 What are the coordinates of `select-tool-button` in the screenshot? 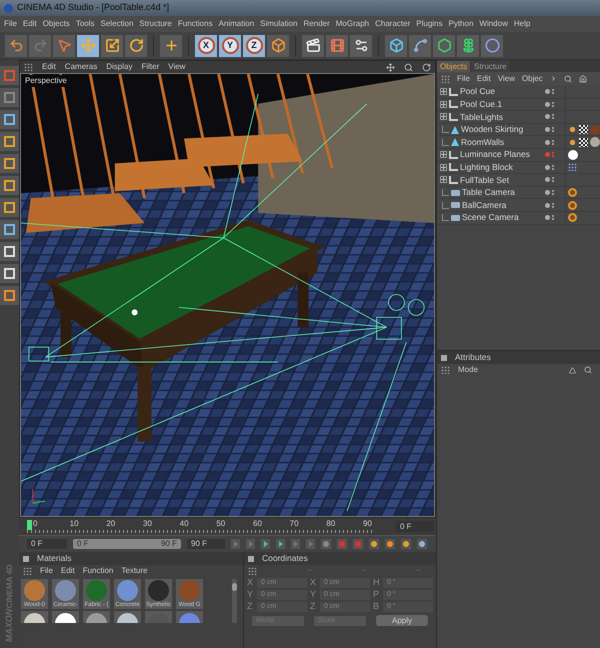 It's located at (64, 45).